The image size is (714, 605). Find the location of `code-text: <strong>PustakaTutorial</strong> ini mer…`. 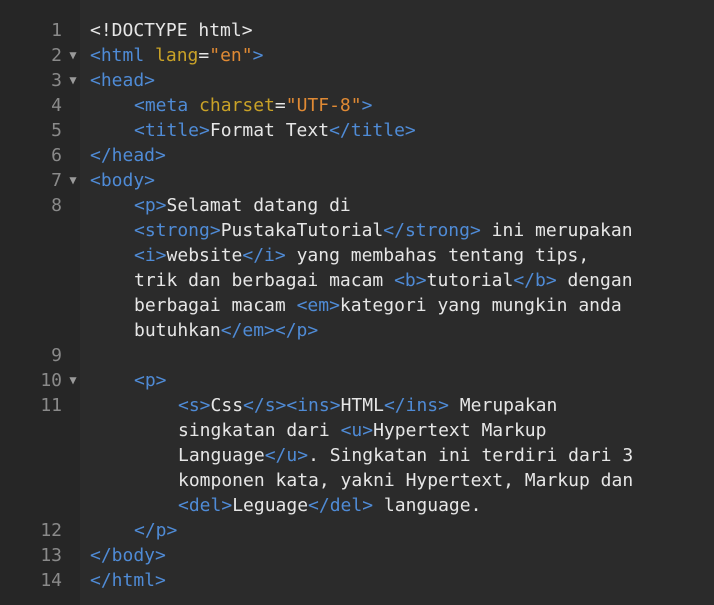

code-text: <strong>PustakaTutorial</strong> ini mer… is located at coordinates (383, 230).